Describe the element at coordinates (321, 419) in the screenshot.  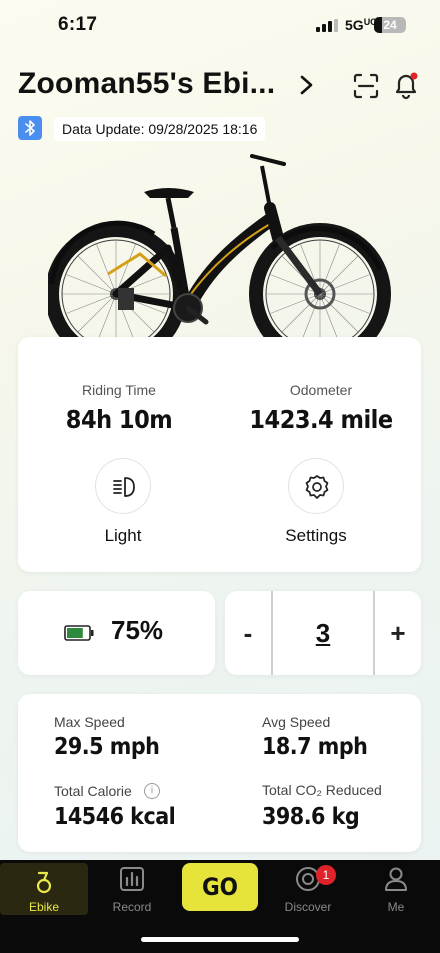
I see `odometer-value: 1423.4 mile` at that location.